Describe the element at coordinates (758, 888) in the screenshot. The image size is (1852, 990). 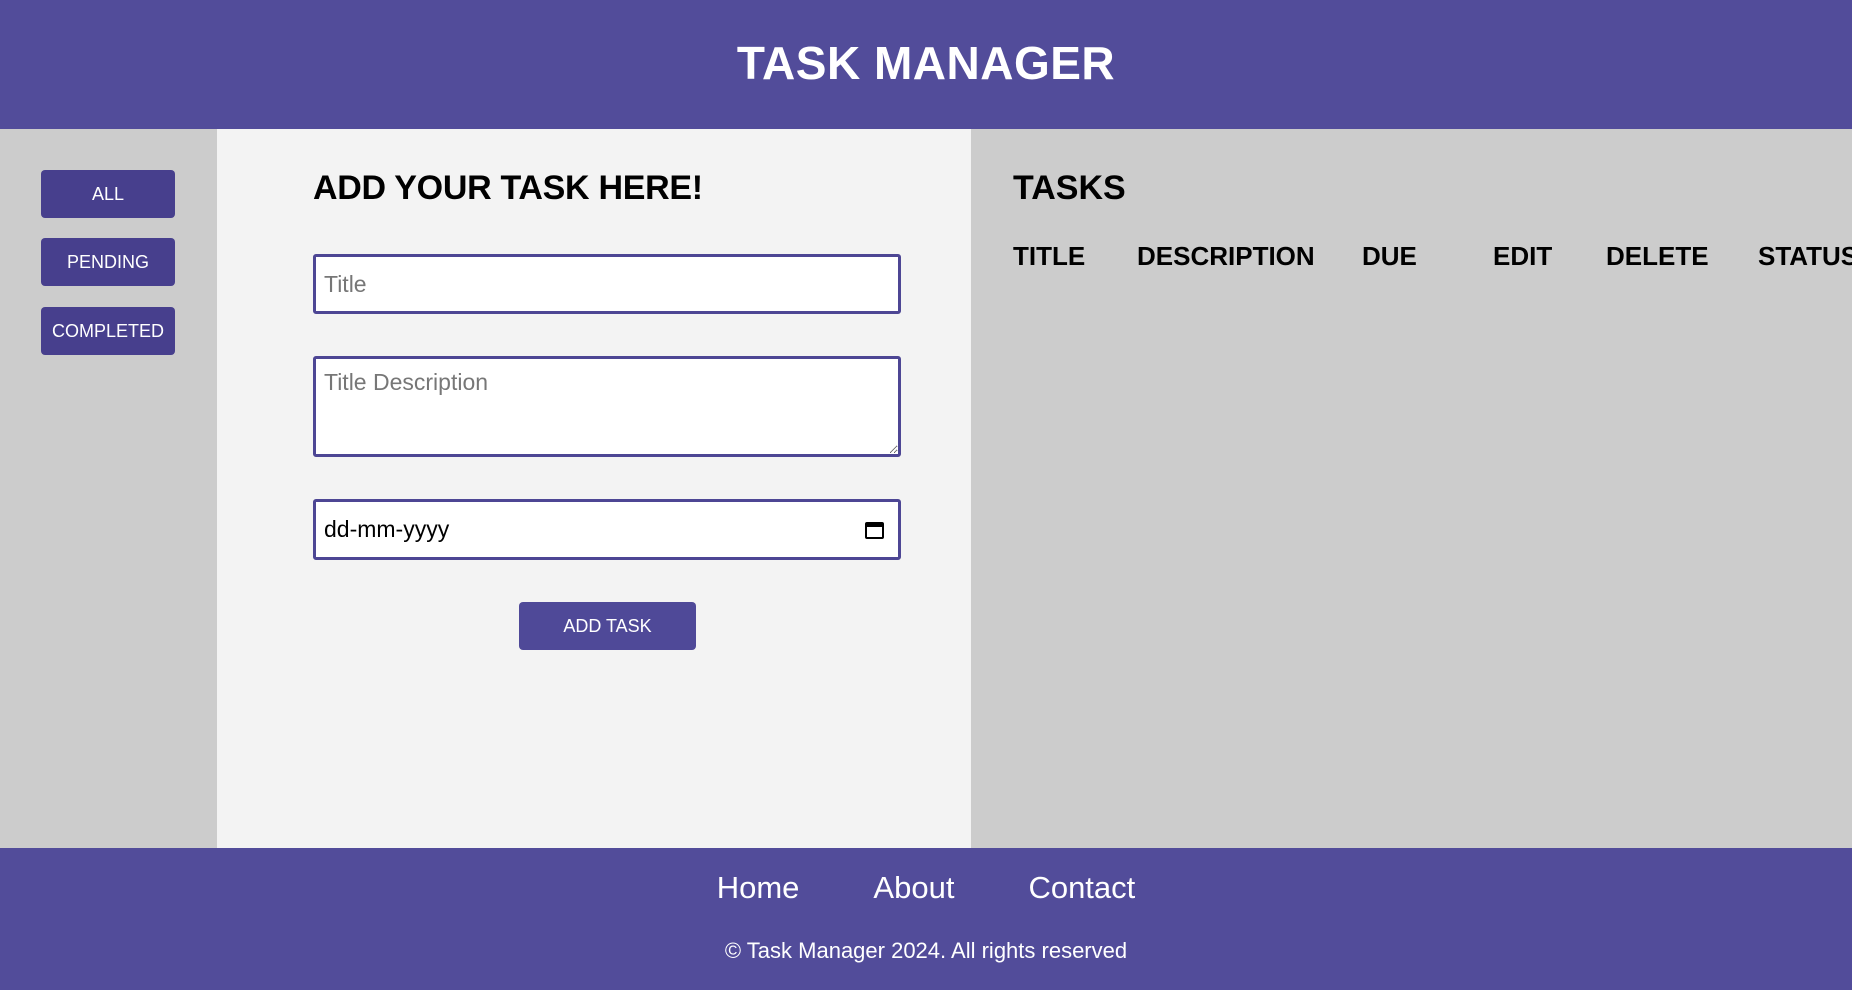
I see `footer-link-home: Home` at that location.